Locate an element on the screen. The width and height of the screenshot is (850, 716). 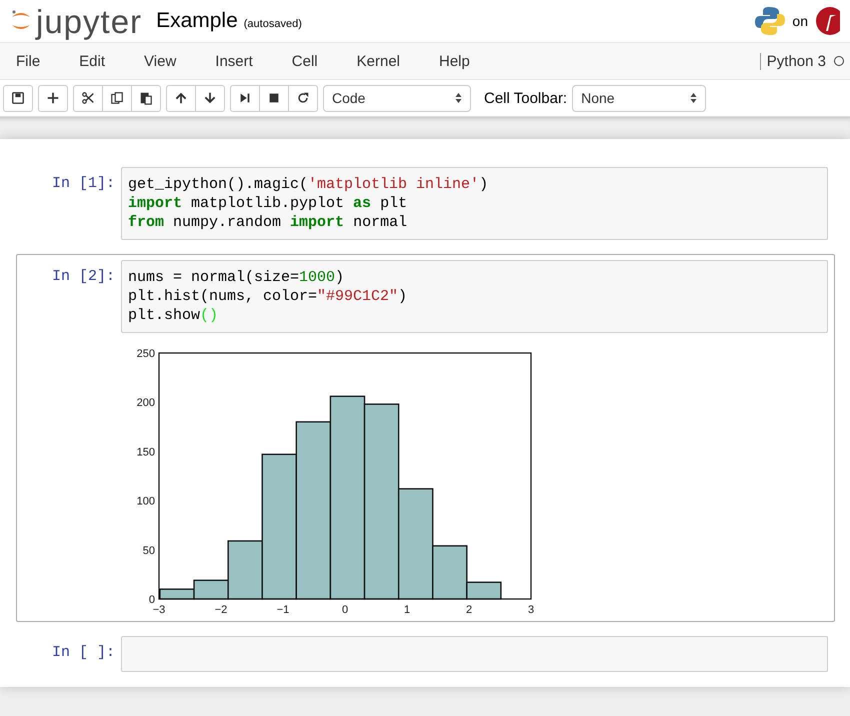
input-prompt: In [ ]: is located at coordinates (83, 653).